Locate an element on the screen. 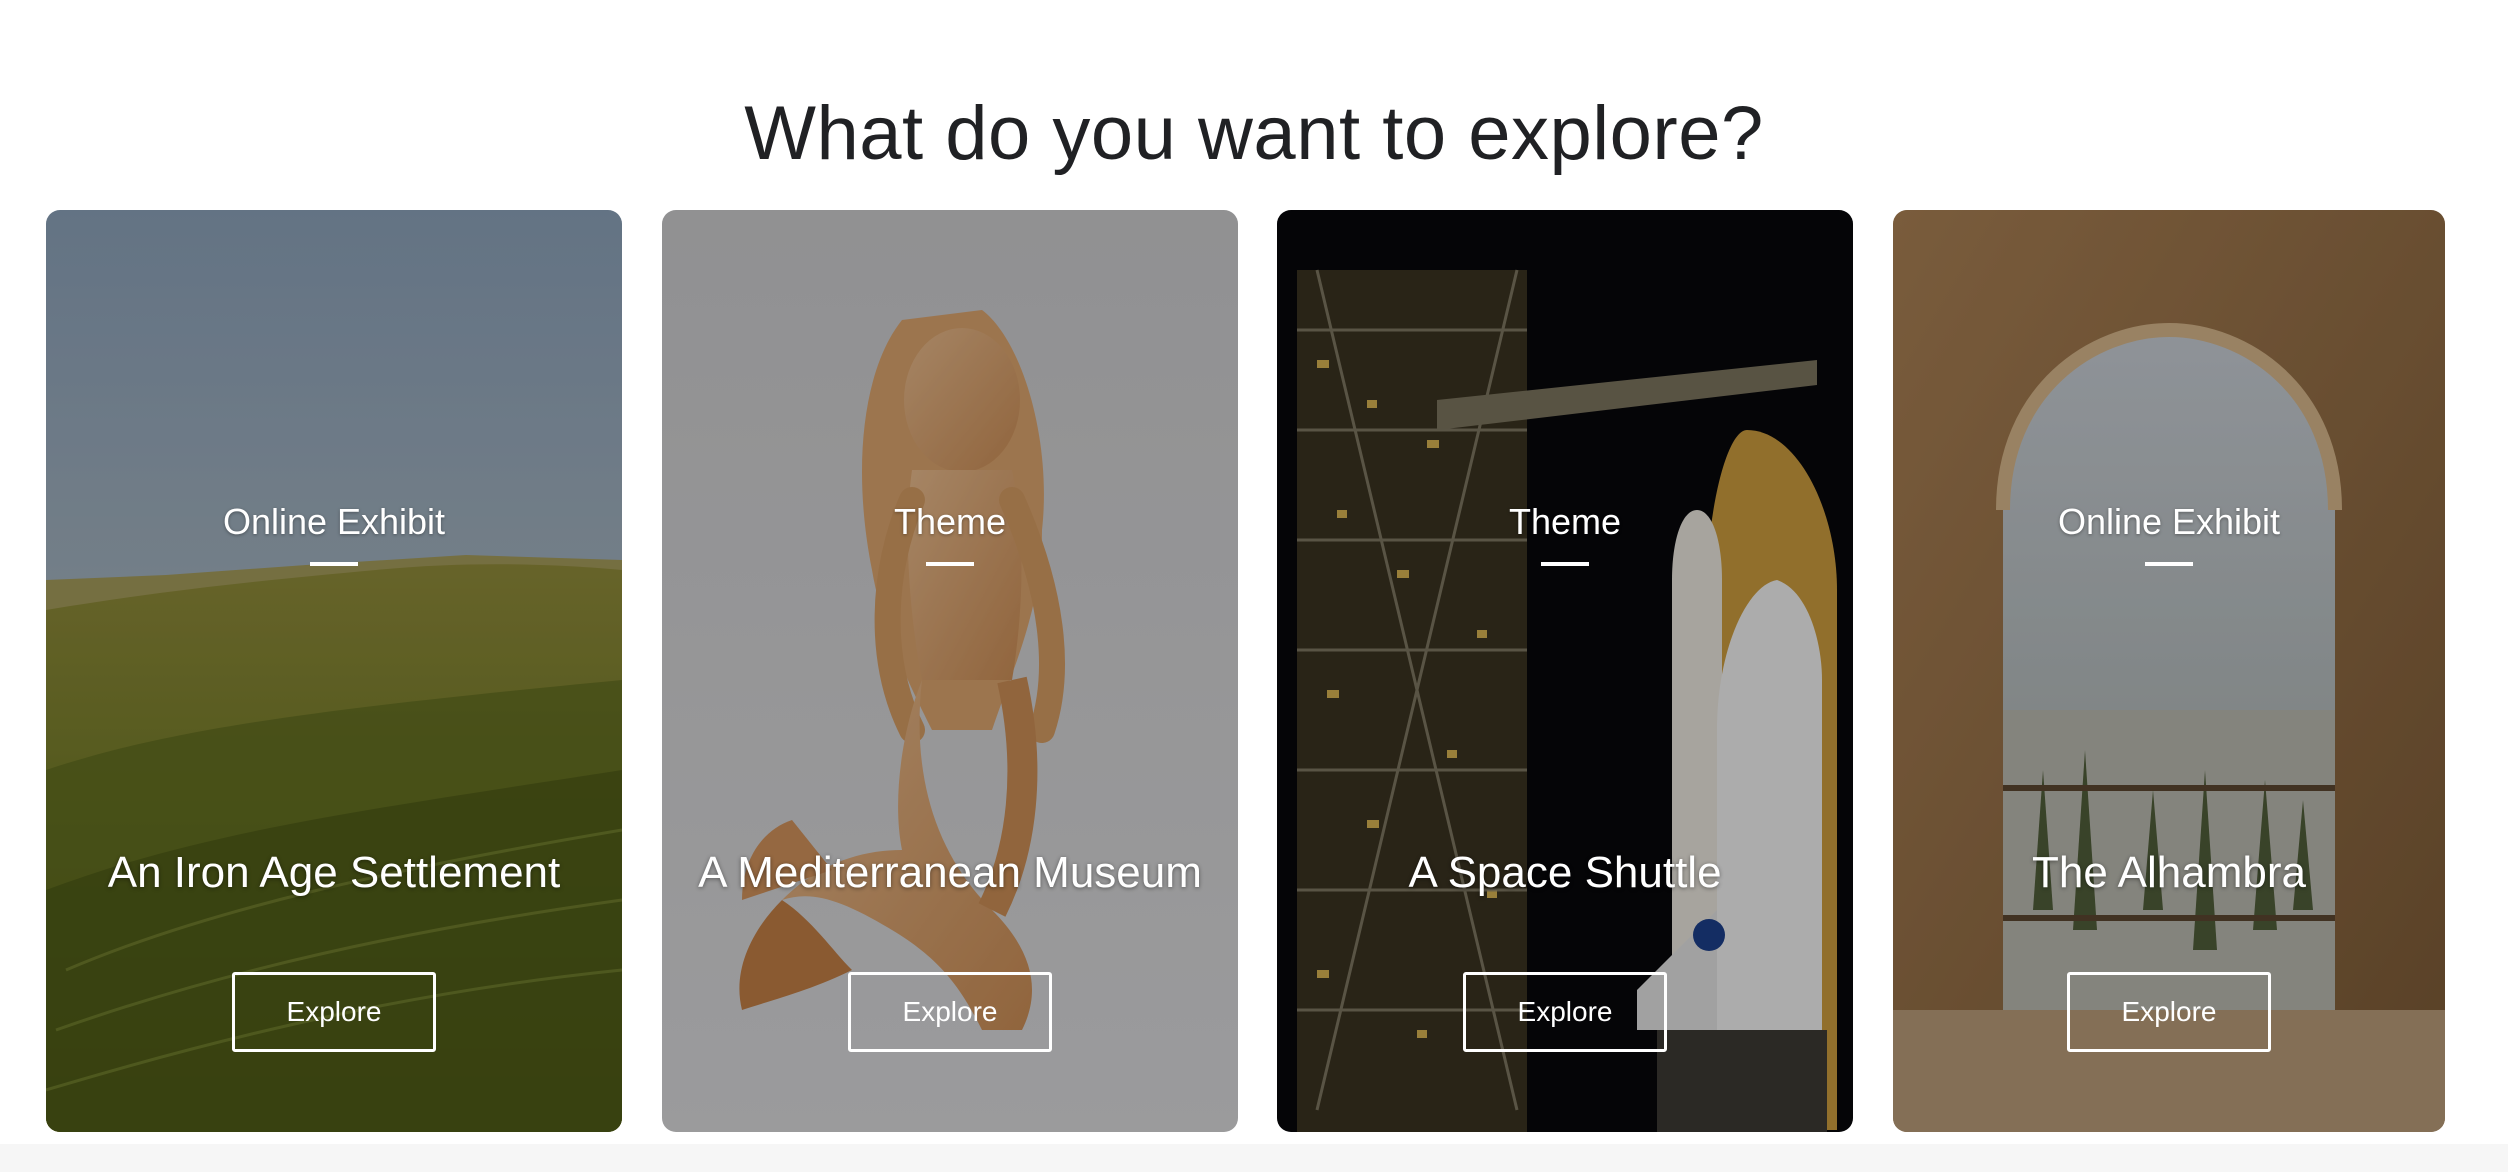 This screenshot has width=2508, height=1172. card-title: A Space Shuttle is located at coordinates (1565, 872).